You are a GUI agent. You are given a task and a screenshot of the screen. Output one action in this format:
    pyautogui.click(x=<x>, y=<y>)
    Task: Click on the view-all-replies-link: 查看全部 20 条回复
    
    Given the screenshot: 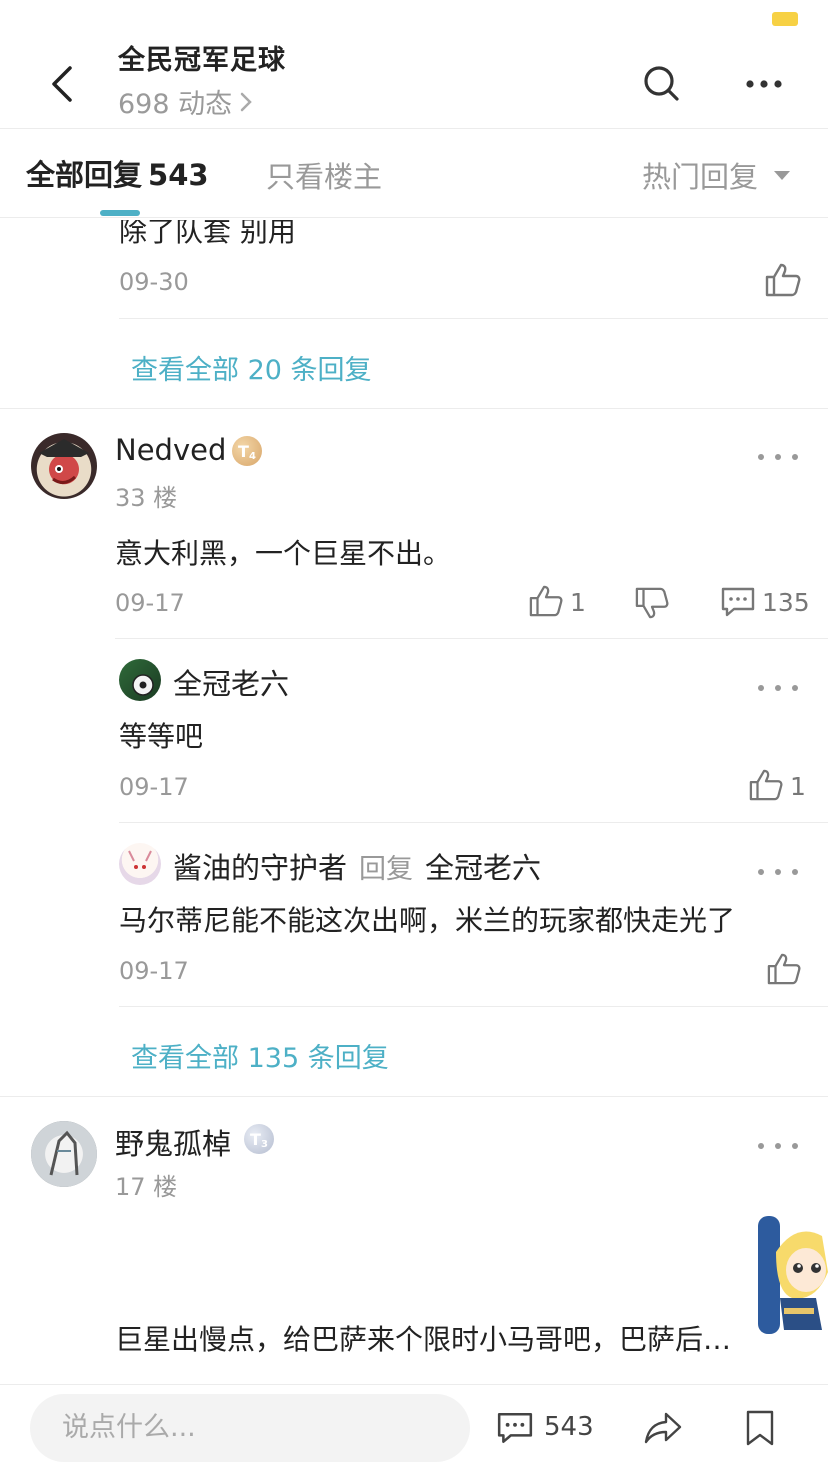 What is the action you would take?
    pyautogui.click(x=251, y=367)
    